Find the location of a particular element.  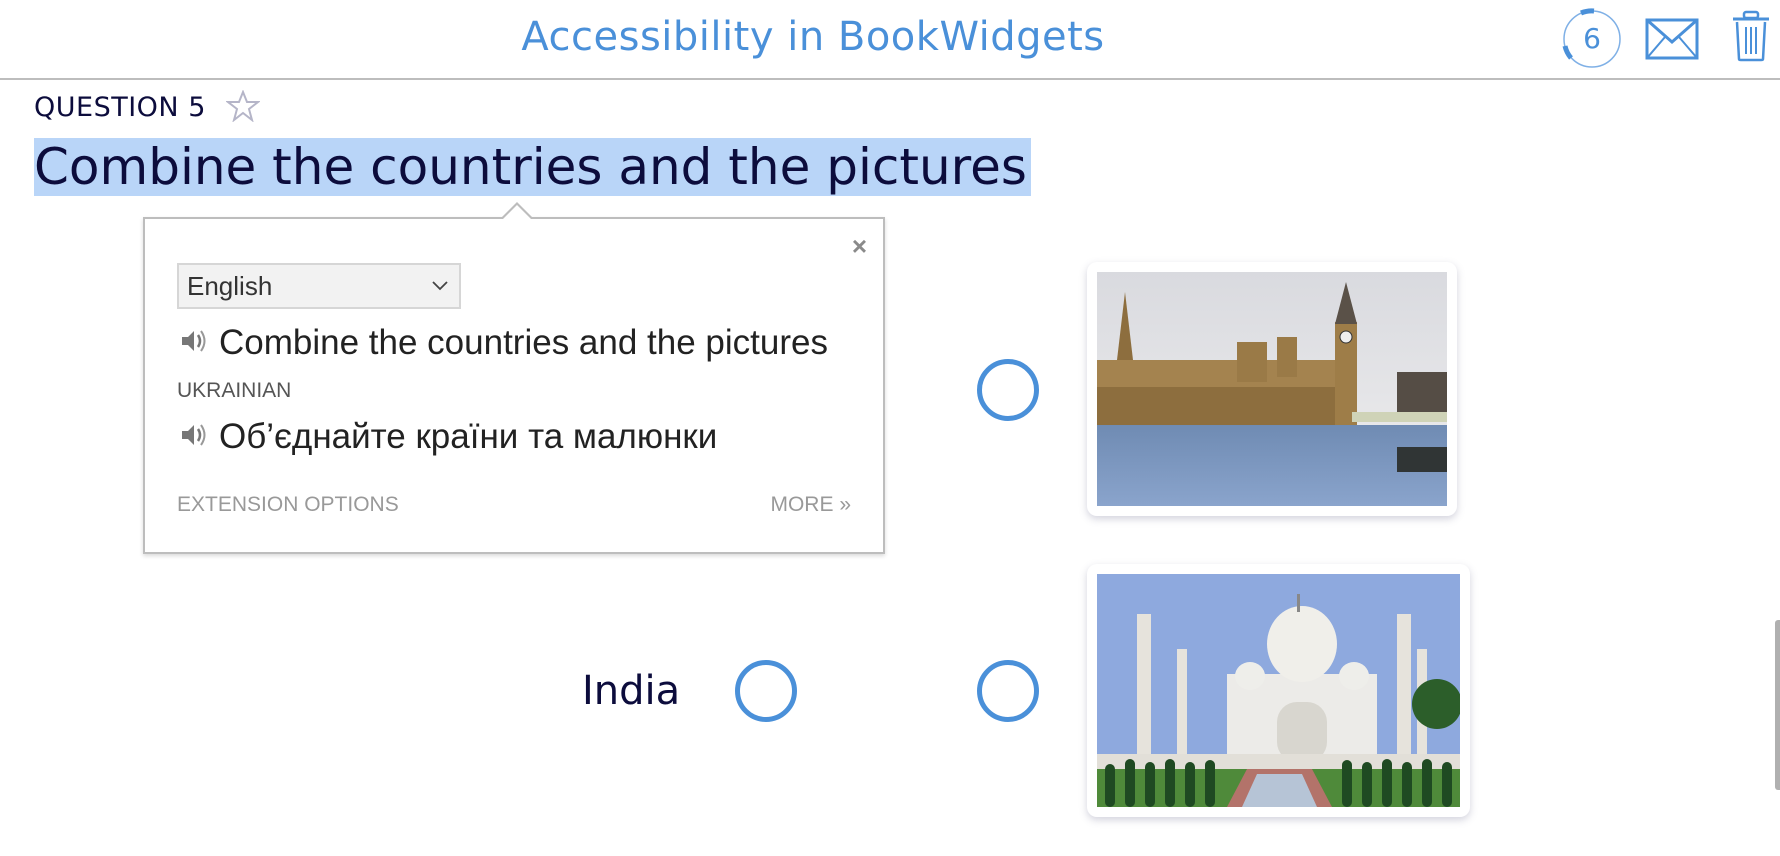

question-title: Combine the countries and the pictures is located at coordinates (532, 167).